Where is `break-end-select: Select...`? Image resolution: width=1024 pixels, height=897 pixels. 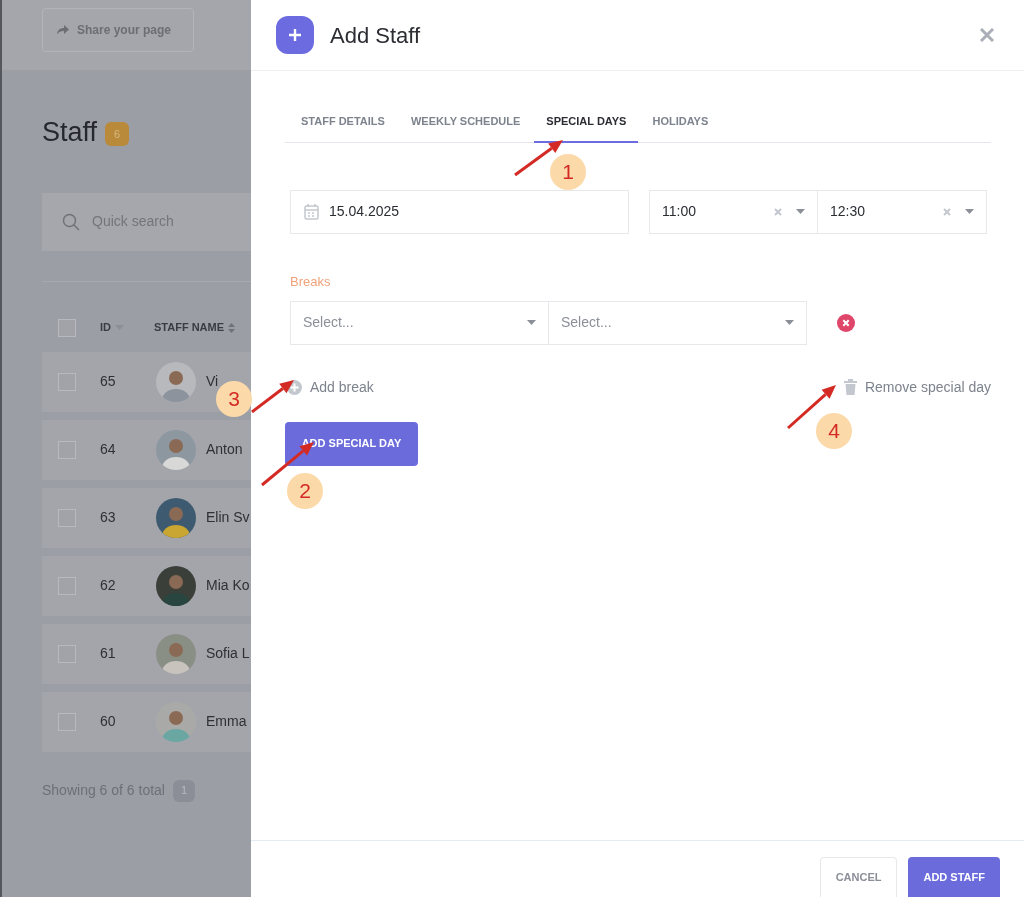 break-end-select: Select... is located at coordinates (678, 322).